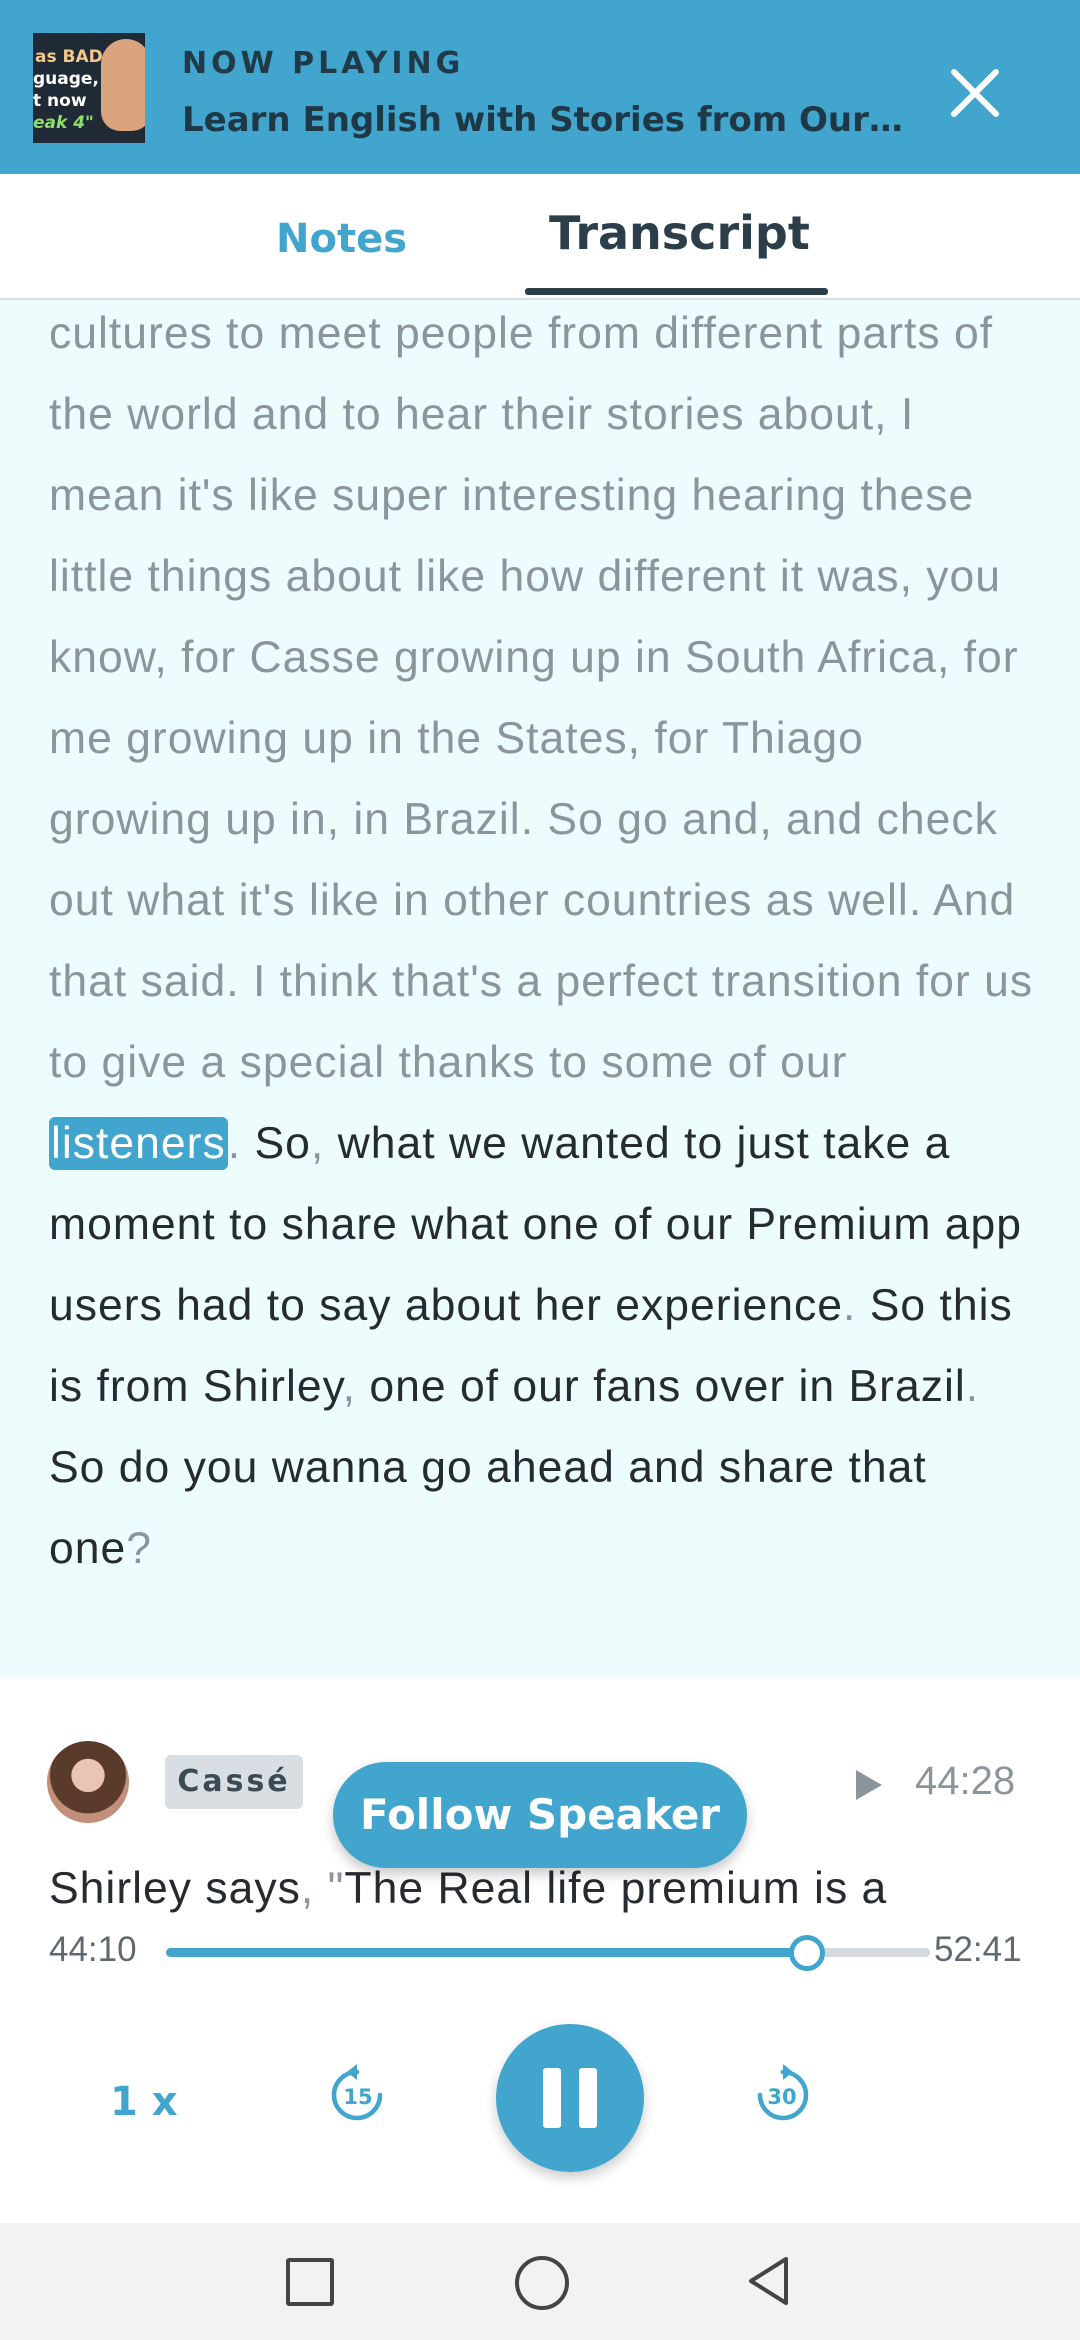  I want to click on system-nav-bar, so click(540, 2281).